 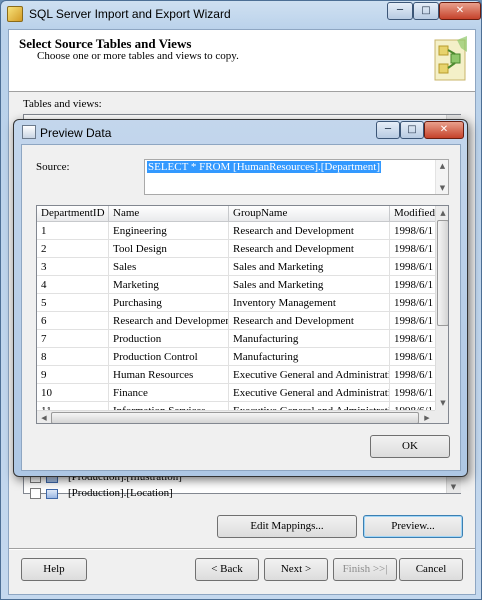 What do you see at coordinates (169, 375) in the screenshot?
I see `grid-cell: Human Resources` at bounding box center [169, 375].